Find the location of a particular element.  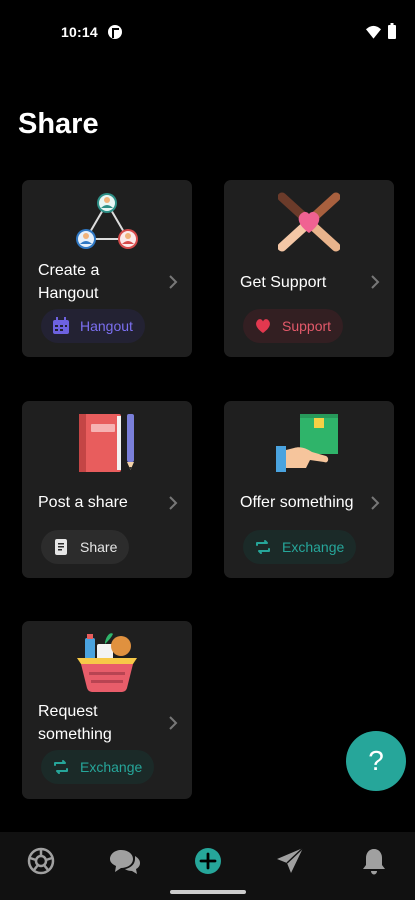

badge-label: Hangout is located at coordinates (106, 326).